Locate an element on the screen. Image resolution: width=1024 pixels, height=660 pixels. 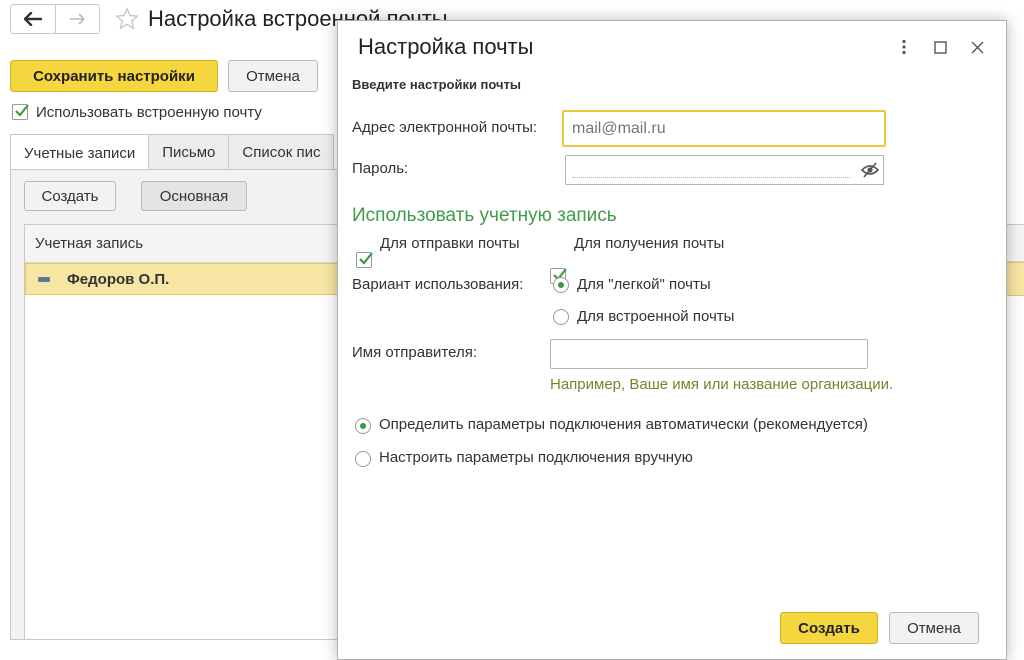
password-field is located at coordinates (711, 170).